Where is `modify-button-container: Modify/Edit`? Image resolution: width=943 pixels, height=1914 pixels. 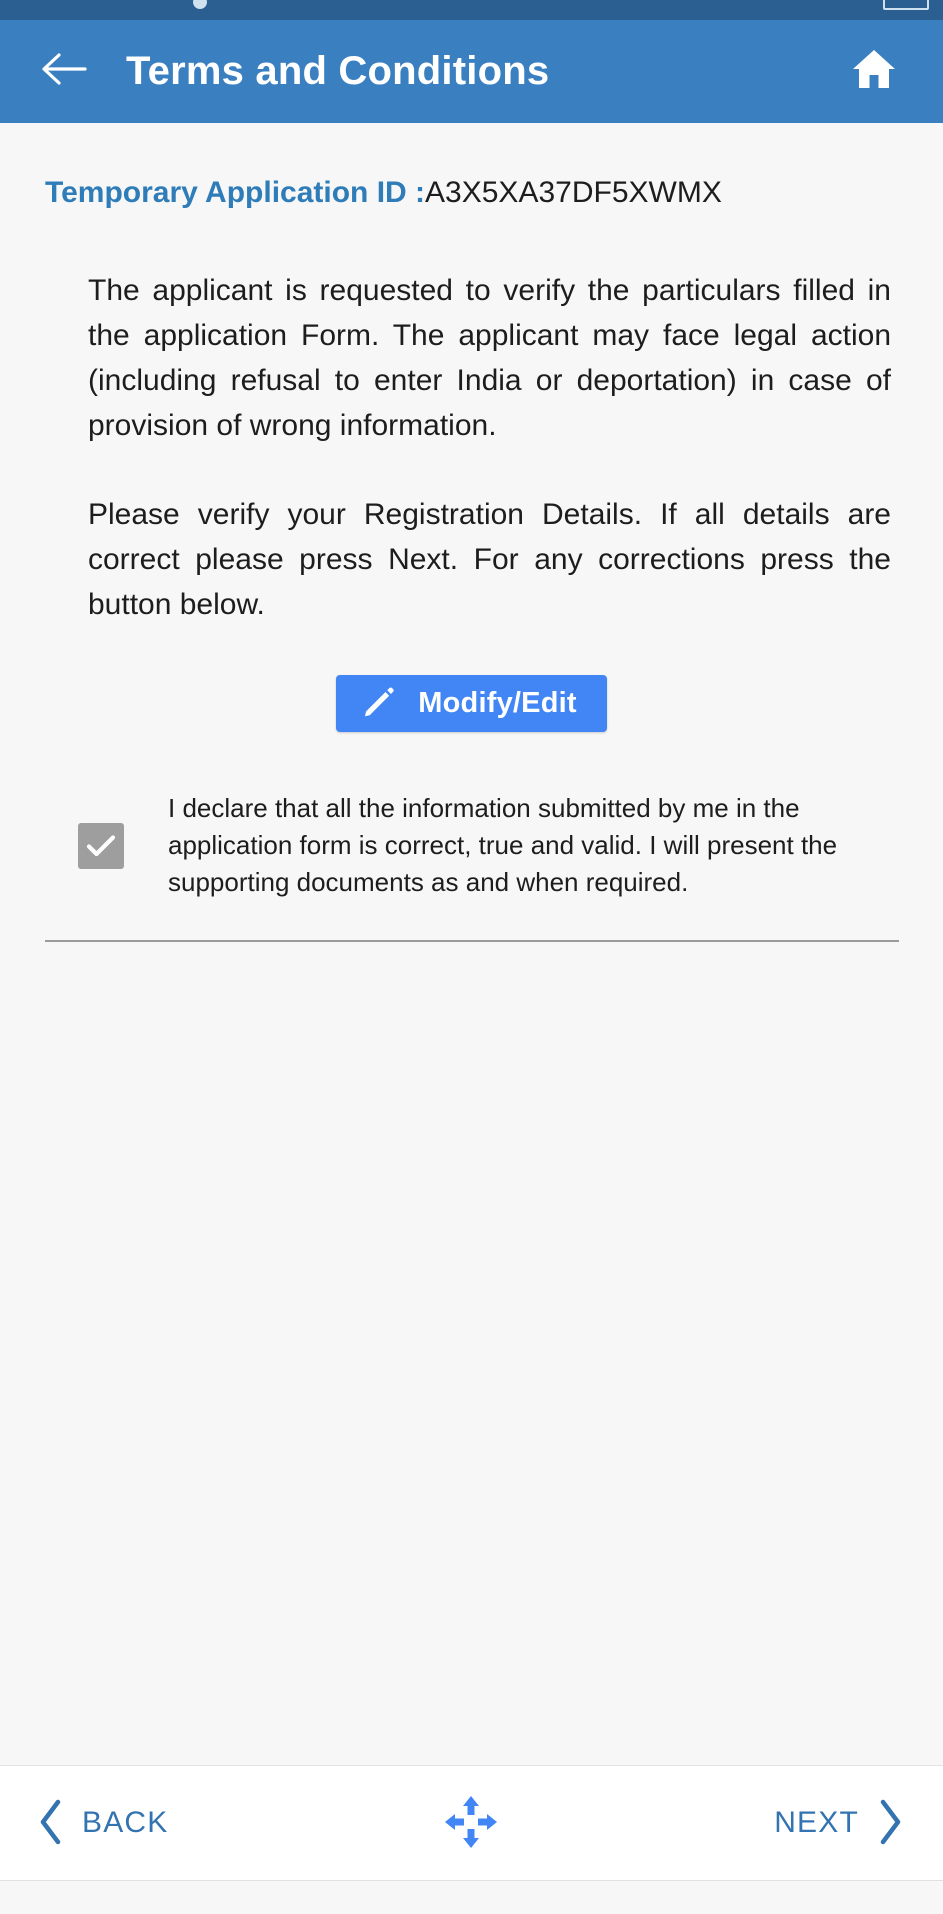 modify-button-container: Modify/Edit is located at coordinates (471, 703).